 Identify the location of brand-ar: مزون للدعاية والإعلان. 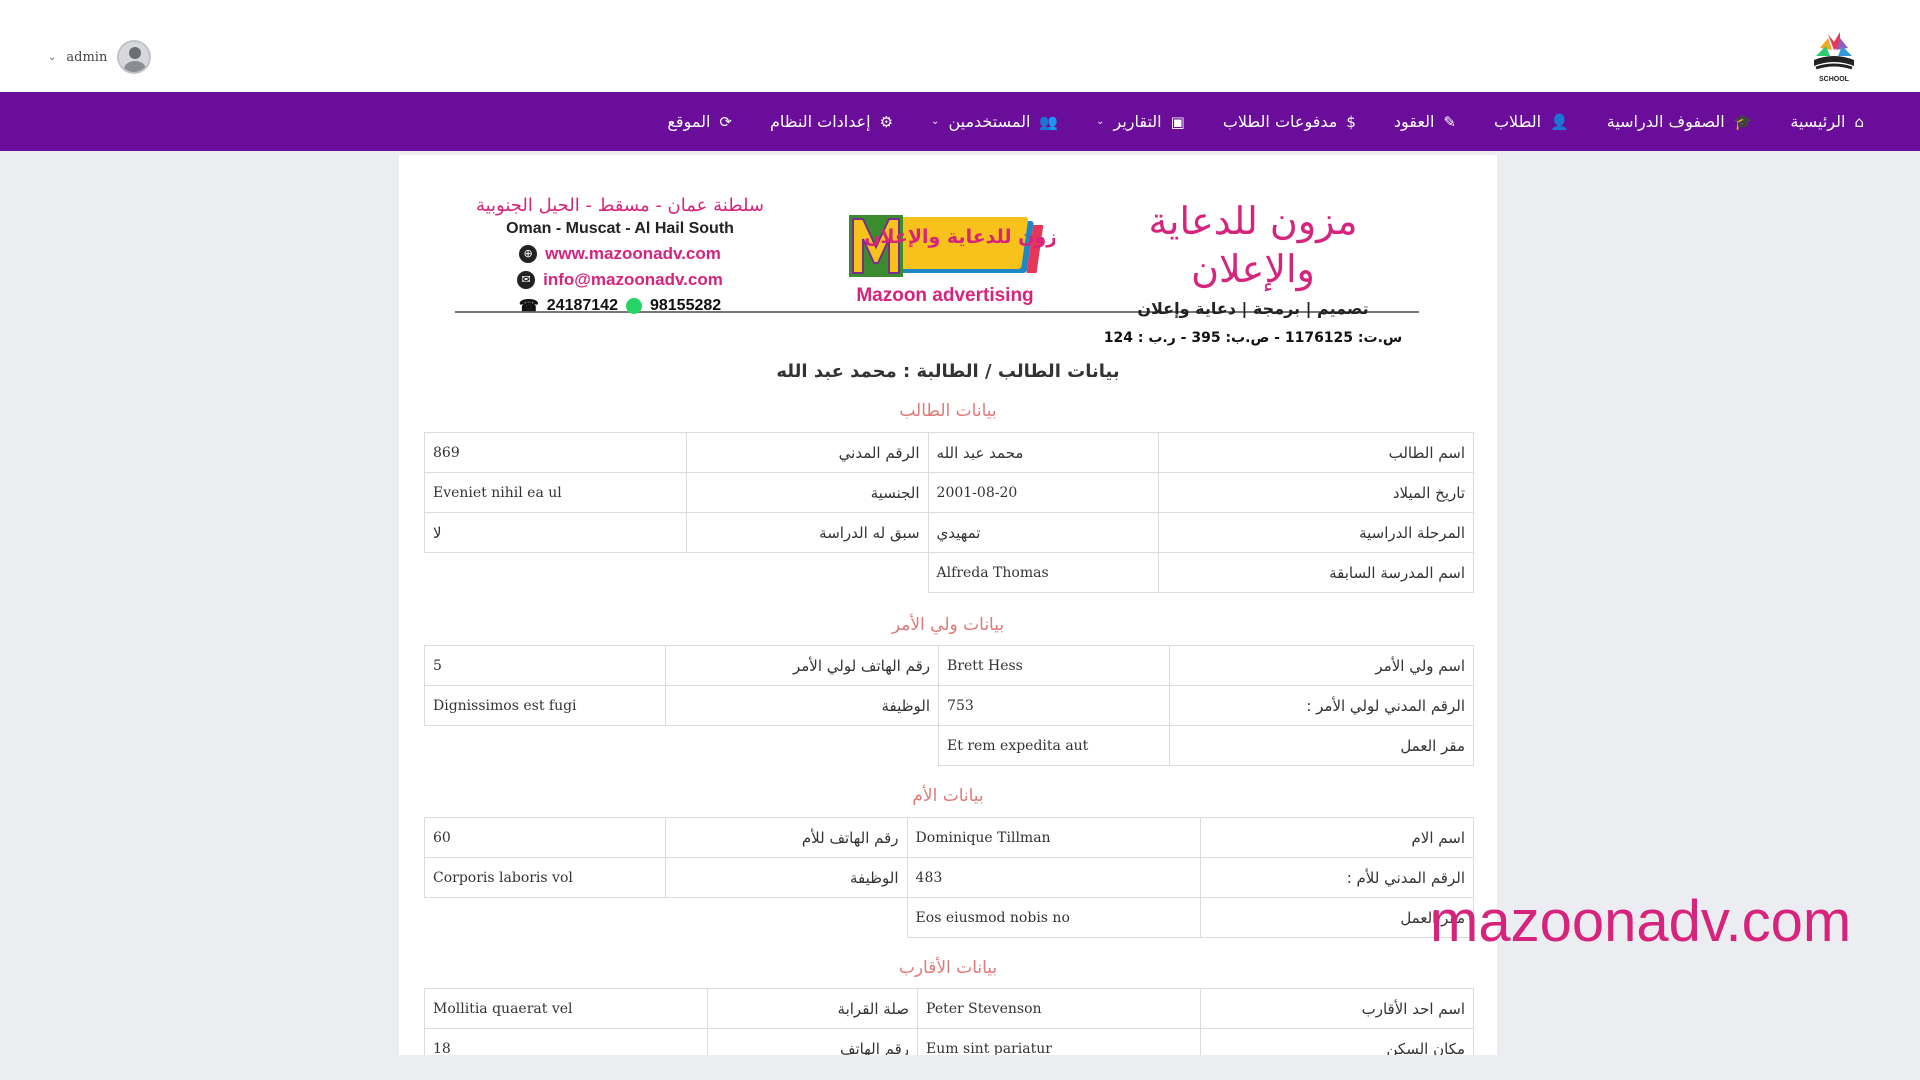
(1253, 245).